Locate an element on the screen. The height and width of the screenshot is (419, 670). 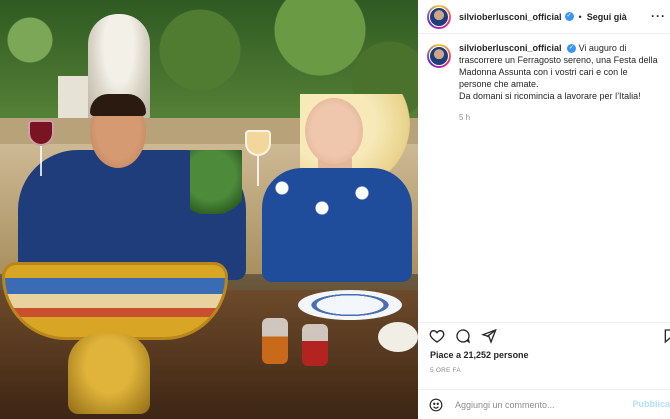
man-hair is located at coordinates (118, 105).